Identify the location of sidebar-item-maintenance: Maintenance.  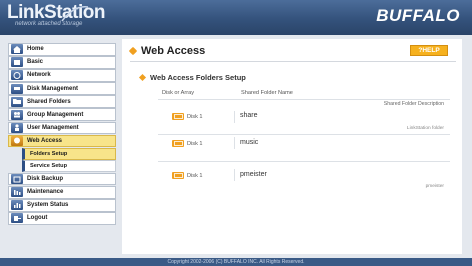
(62, 192).